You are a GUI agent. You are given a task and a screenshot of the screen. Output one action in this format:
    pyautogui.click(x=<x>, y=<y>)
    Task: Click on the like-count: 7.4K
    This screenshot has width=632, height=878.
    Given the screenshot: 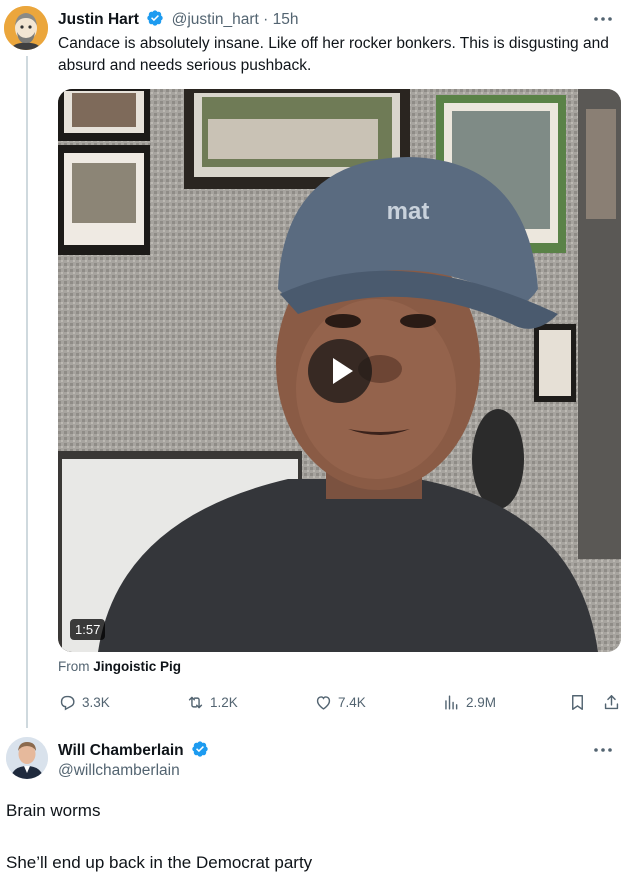 What is the action you would take?
    pyautogui.click(x=352, y=702)
    